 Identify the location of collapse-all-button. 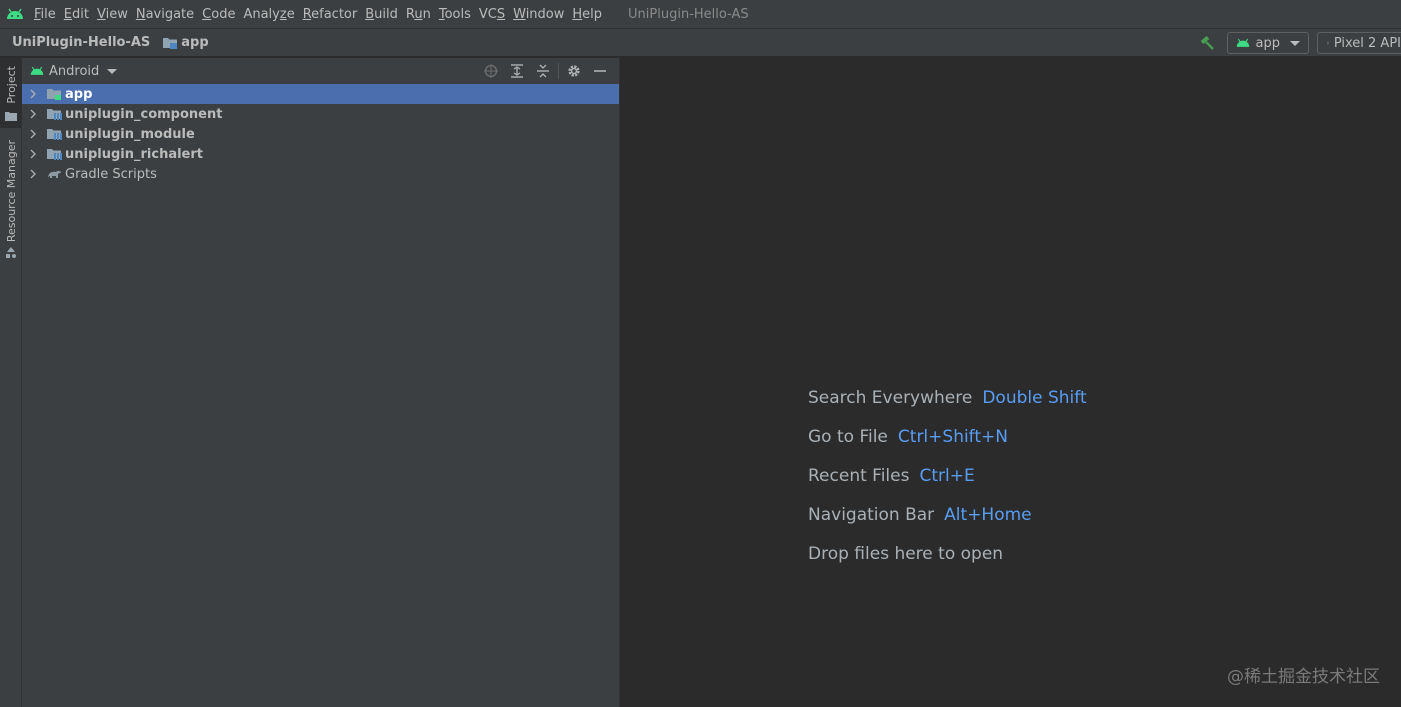
(543, 71).